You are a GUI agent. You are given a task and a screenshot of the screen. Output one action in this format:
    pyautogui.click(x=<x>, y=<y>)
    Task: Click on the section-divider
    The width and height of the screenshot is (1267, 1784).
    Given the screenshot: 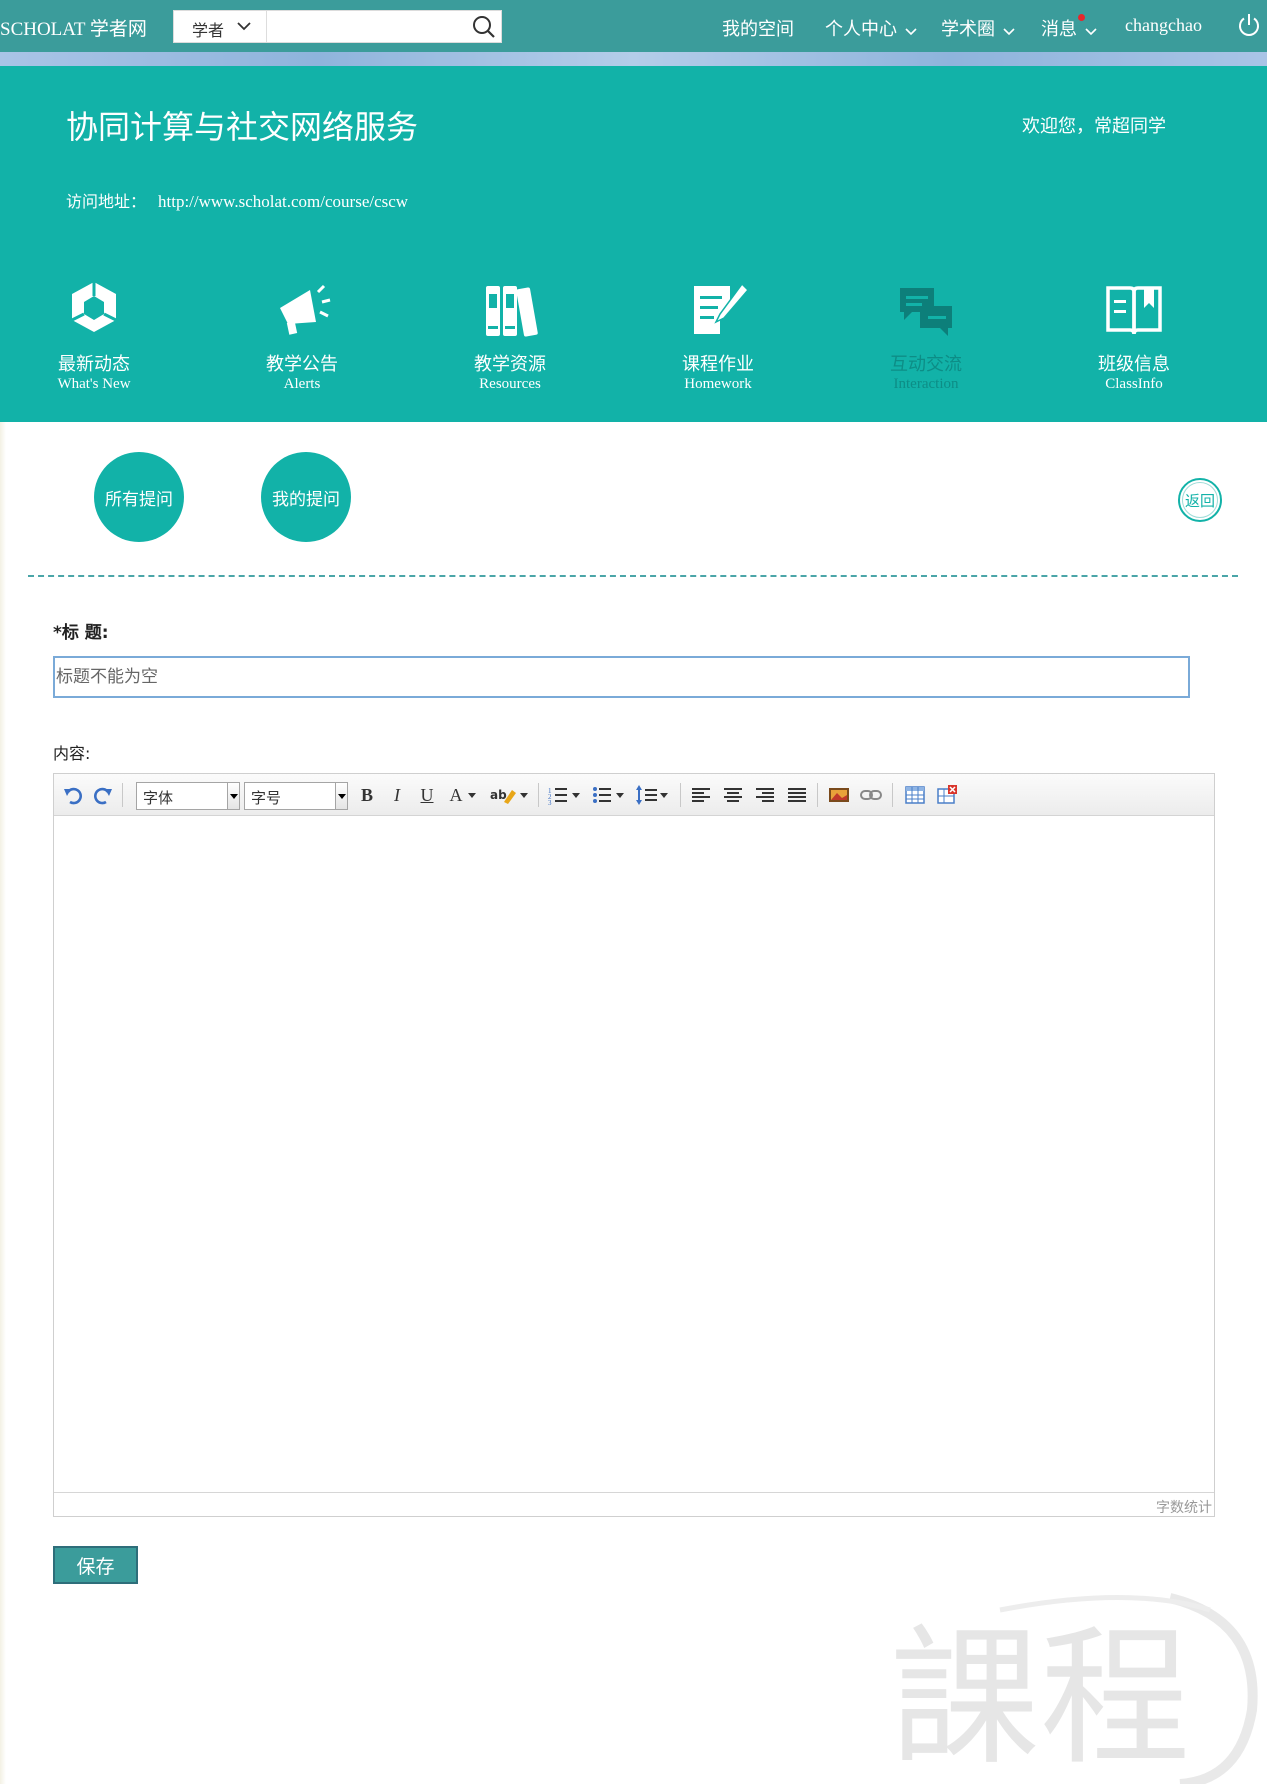 What is the action you would take?
    pyautogui.click(x=633, y=576)
    